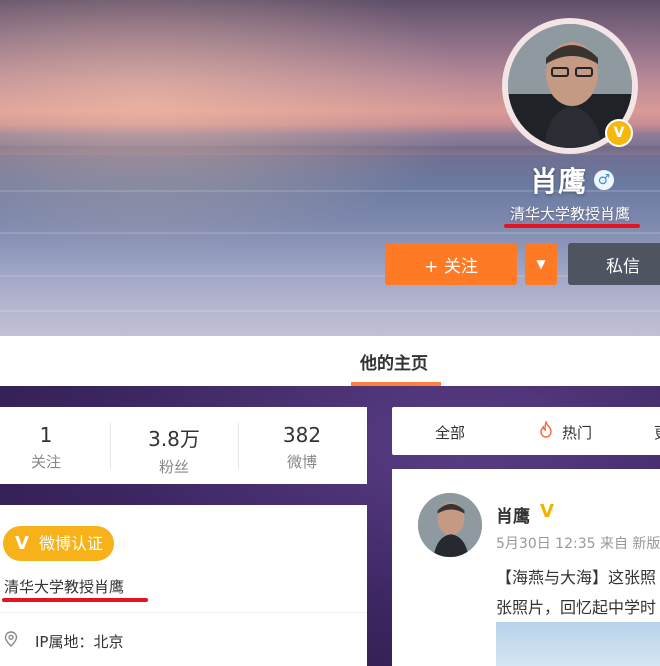  What do you see at coordinates (45, 462) in the screenshot?
I see `stat-label: 关注` at bounding box center [45, 462].